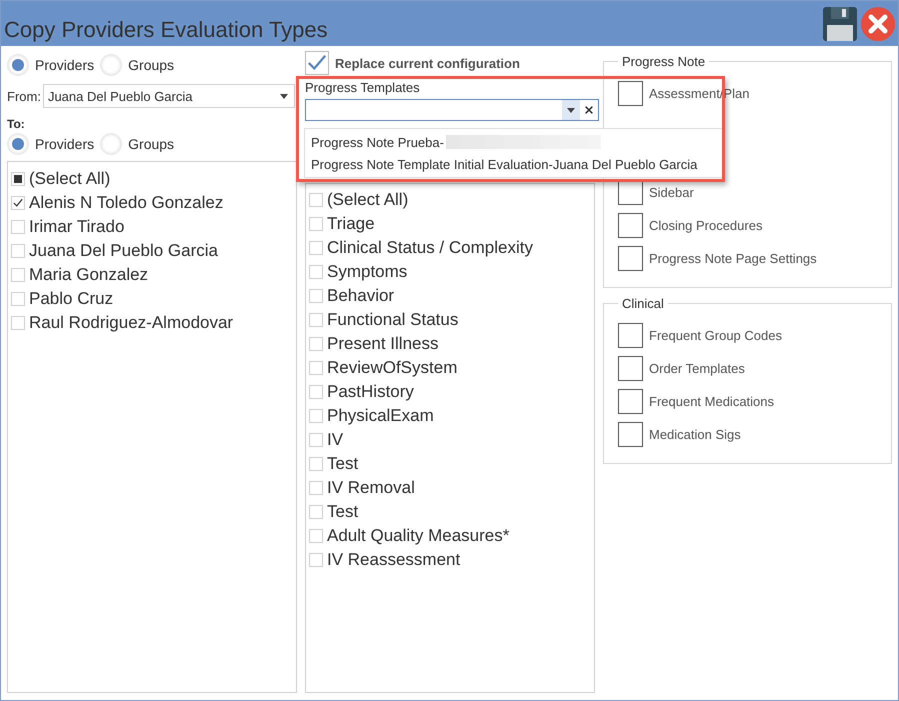  What do you see at coordinates (71, 299) in the screenshot?
I see `list-item: Pablo Cruz` at bounding box center [71, 299].